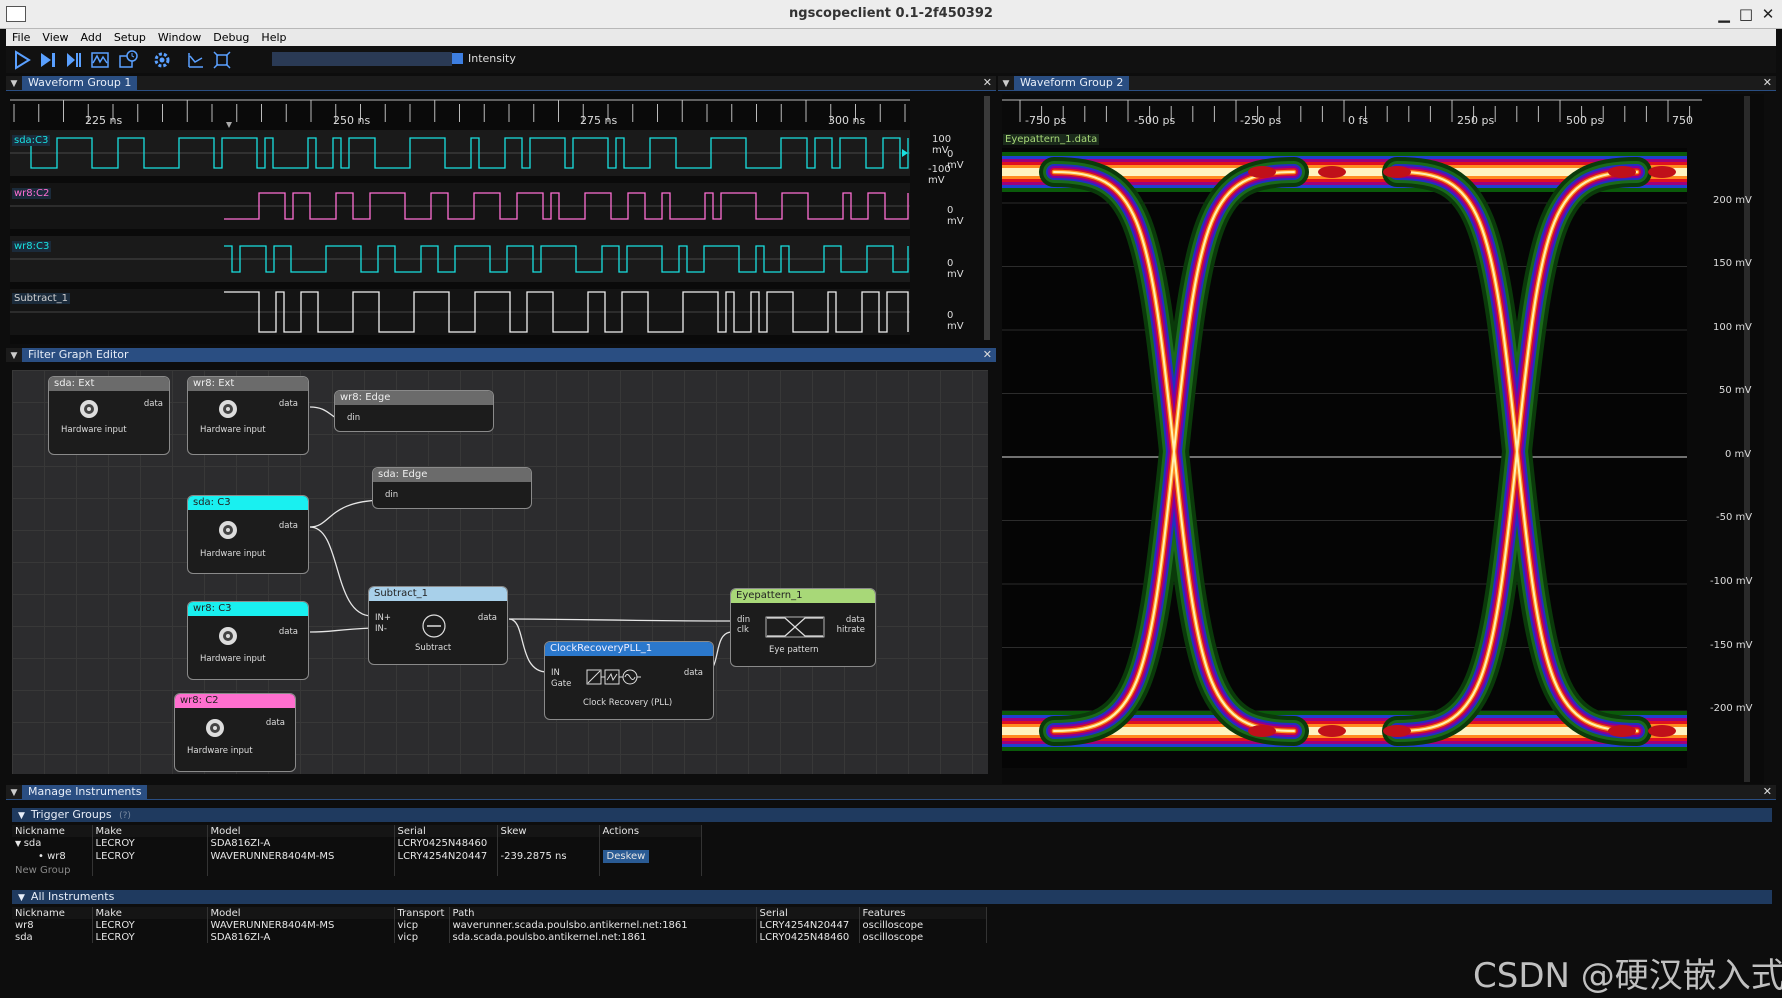 This screenshot has height=998, width=1782. What do you see at coordinates (357, 843) in the screenshot?
I see `table-row: ▼ sda LECROY SDA816ZI-A LCRY0425N48460` at bounding box center [357, 843].